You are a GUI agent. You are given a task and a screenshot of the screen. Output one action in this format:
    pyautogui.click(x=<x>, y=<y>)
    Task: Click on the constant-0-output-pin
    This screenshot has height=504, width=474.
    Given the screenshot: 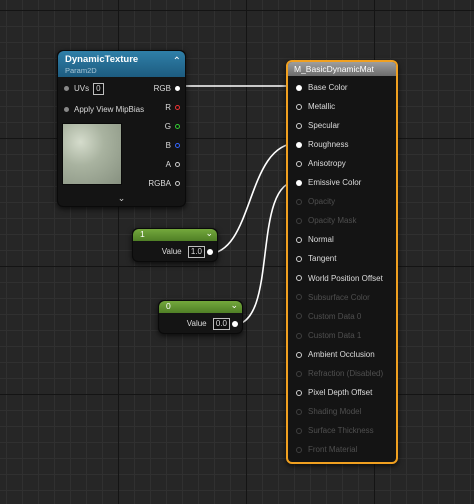 What is the action you would take?
    pyautogui.click(x=235, y=324)
    